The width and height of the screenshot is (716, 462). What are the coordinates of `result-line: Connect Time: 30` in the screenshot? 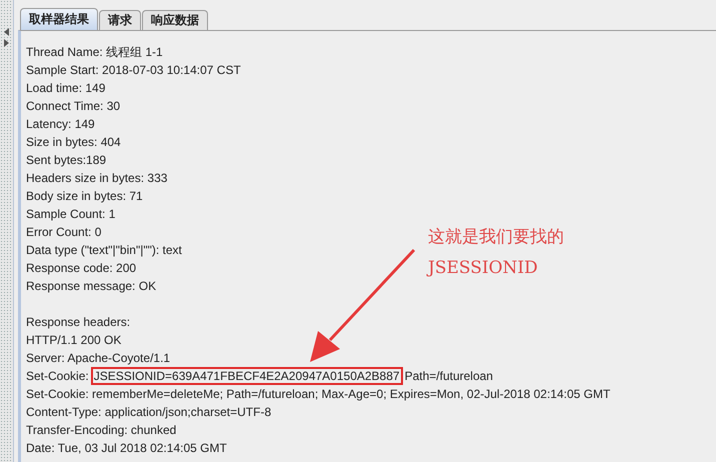 It's located at (73, 106).